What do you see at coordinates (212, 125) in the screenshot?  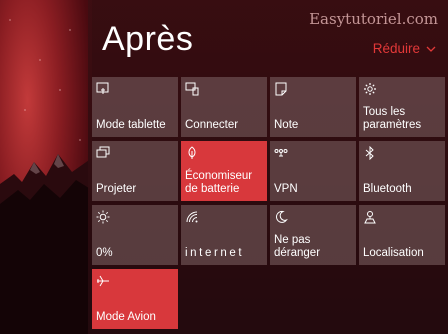 I see `tile-label: Connecter` at bounding box center [212, 125].